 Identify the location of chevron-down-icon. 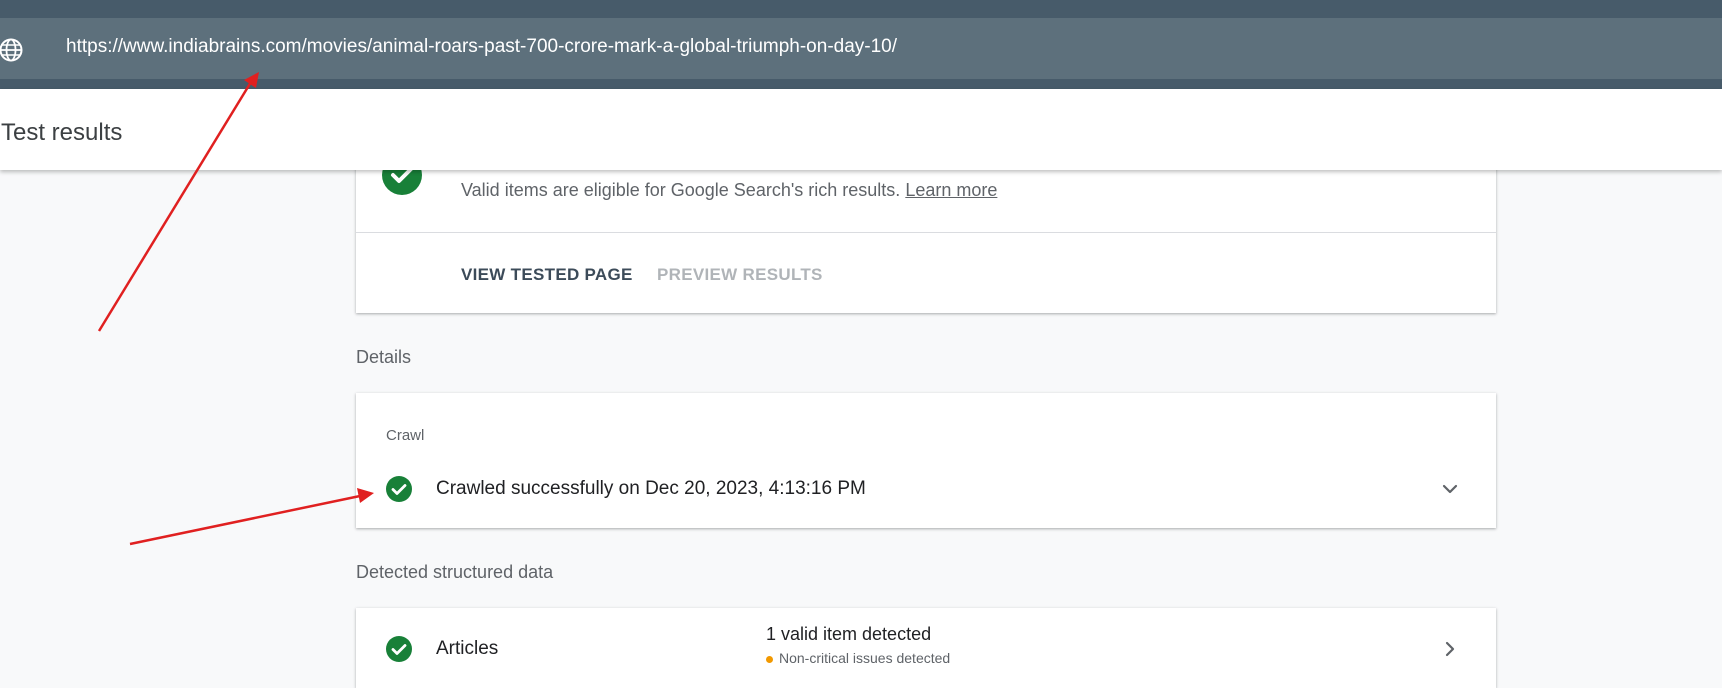
(1450, 489).